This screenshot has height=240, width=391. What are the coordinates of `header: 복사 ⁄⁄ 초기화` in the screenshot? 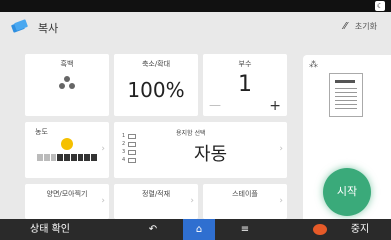 It's located at (195, 26).